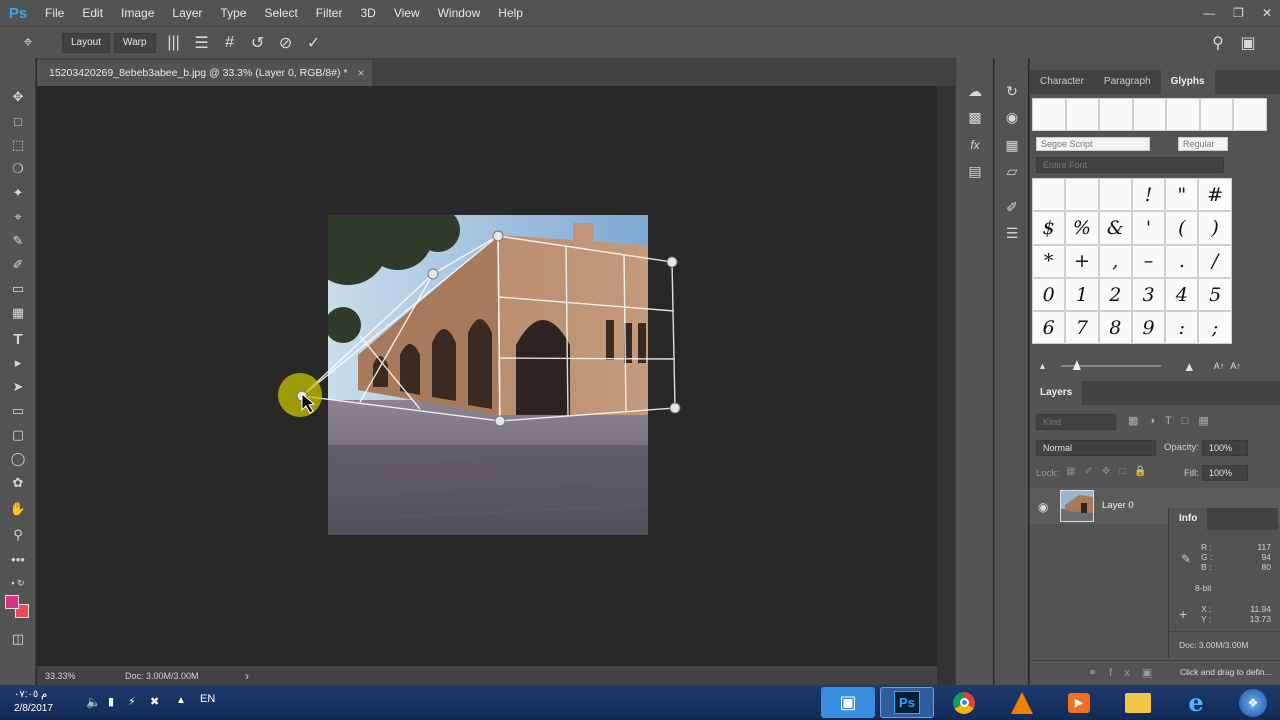 Image resolution: width=1280 pixels, height=720 pixels. Describe the element at coordinates (85, 676) in the screenshot. I see `zoom-level: 33.33%` at that location.